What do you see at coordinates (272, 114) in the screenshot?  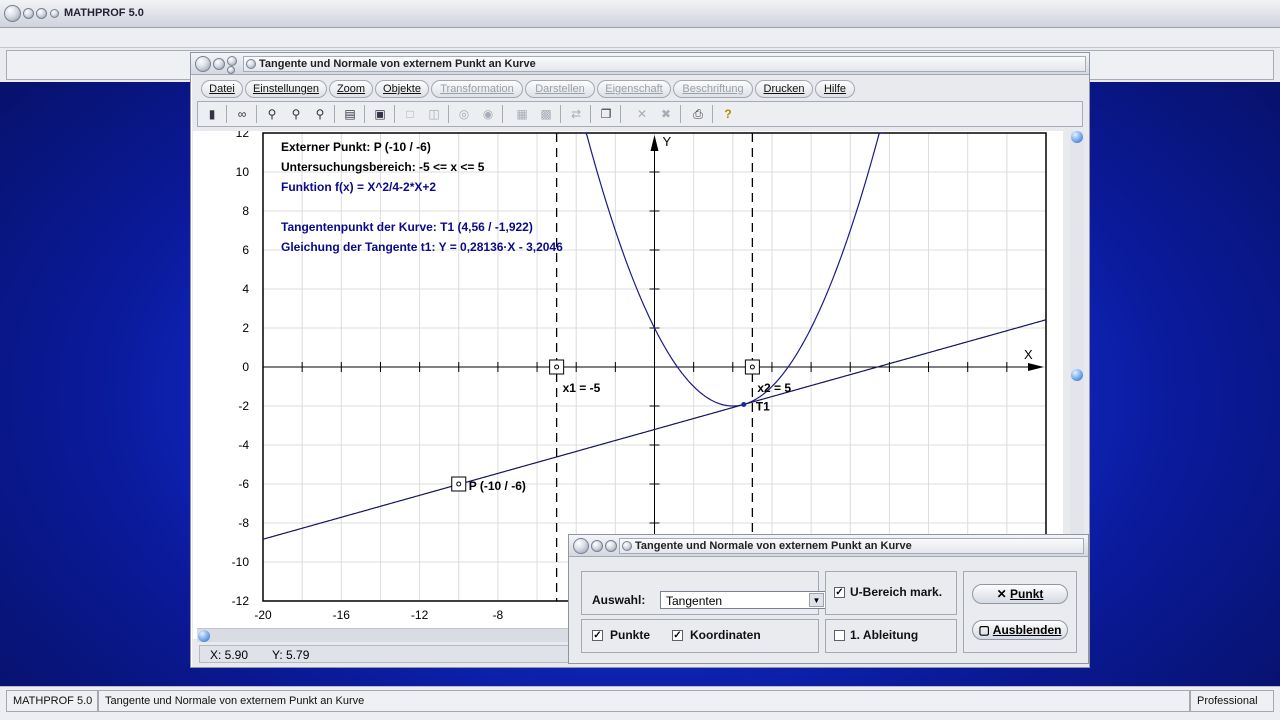 I see `zoom-out-icon: ⚲` at bounding box center [272, 114].